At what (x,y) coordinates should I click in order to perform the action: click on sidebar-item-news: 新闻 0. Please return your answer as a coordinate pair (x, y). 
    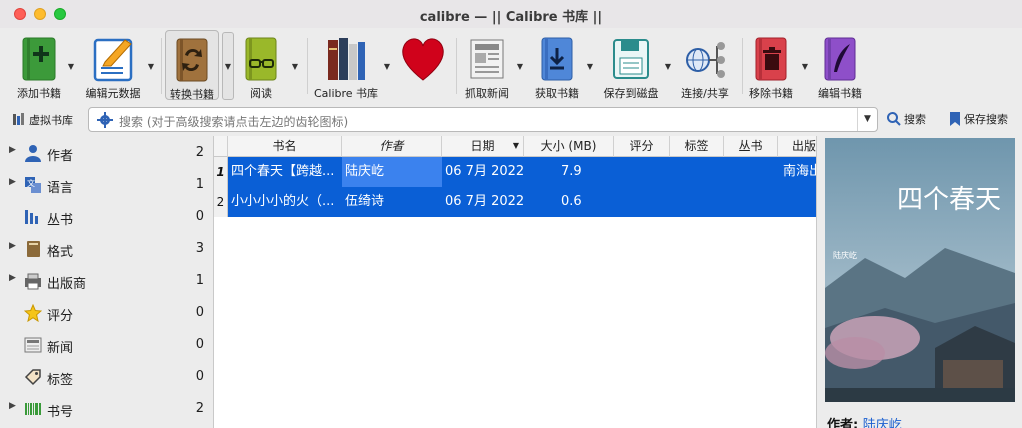
    Looking at the image, I should click on (106, 344).